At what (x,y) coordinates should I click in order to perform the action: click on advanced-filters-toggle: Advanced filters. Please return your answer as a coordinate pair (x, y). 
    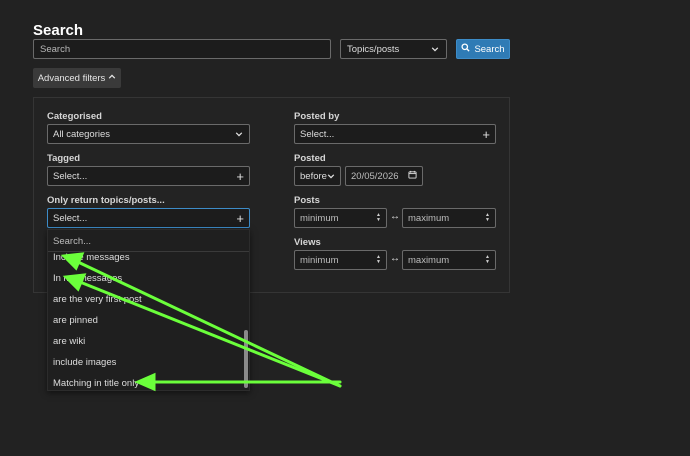
    Looking at the image, I should click on (77, 78).